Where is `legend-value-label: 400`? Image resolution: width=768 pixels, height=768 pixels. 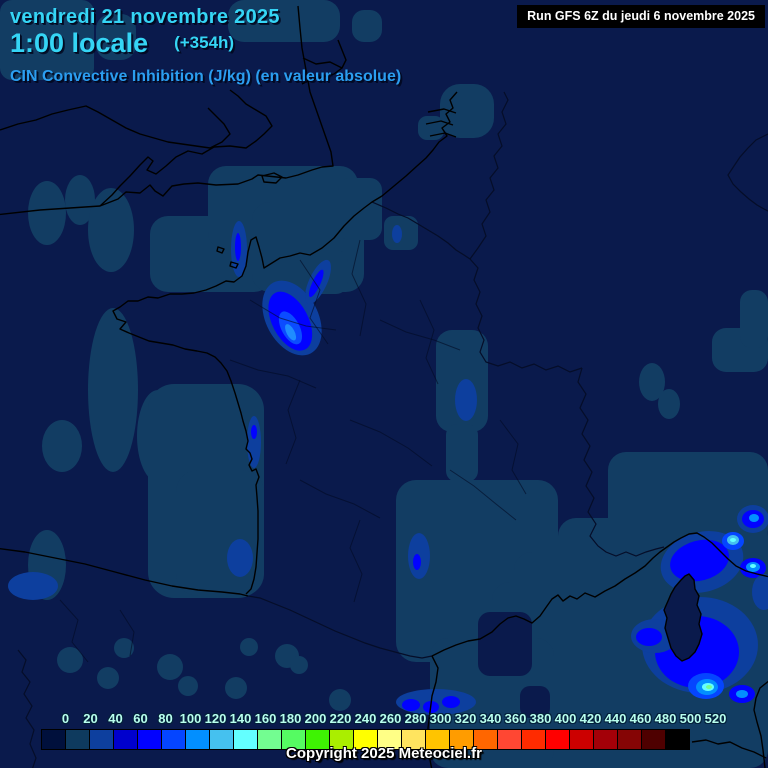 legend-value-label: 400 is located at coordinates (565, 718).